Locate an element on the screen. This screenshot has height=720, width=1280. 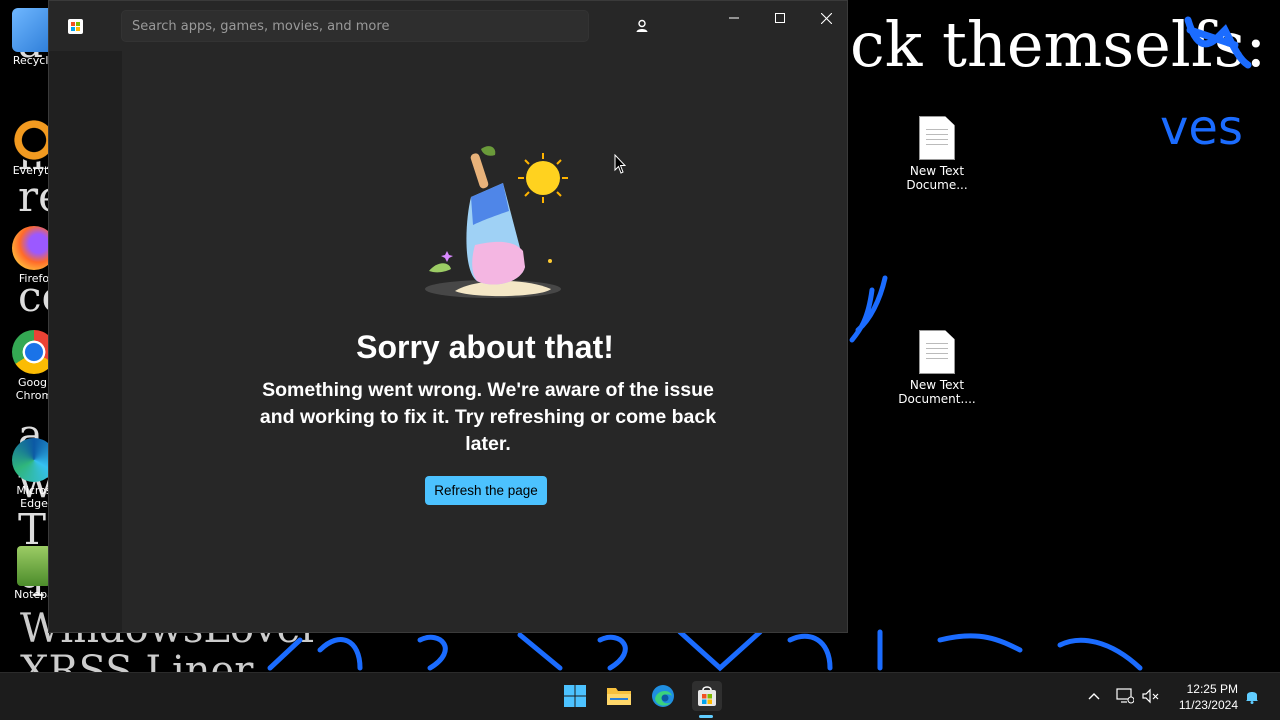
store-taskbar-button is located at coordinates (707, 696).